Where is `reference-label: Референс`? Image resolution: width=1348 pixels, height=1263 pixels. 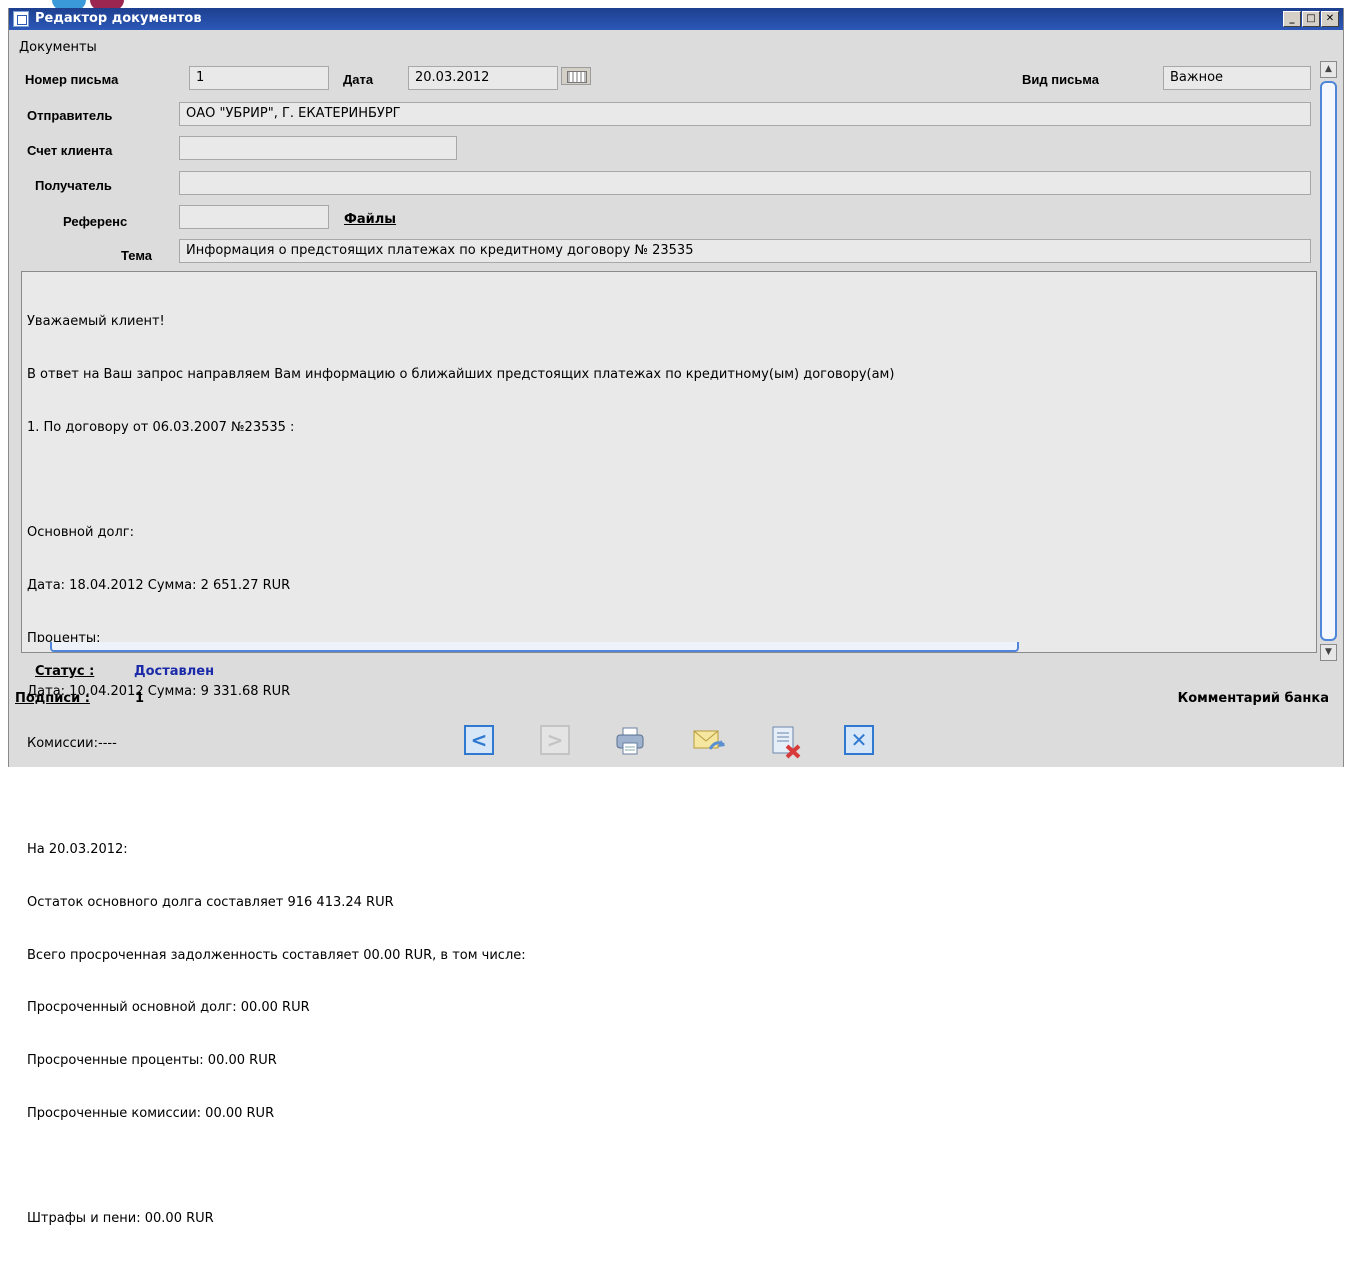
reference-label: Референс is located at coordinates (95, 221).